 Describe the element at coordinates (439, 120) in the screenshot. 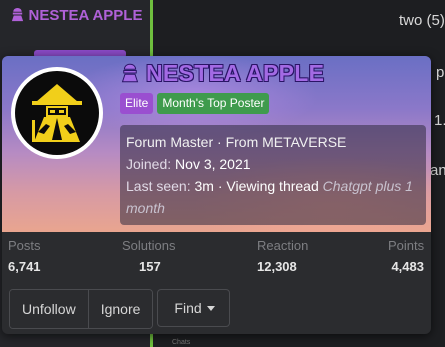

I see `thread-snippet: 1.` at that location.